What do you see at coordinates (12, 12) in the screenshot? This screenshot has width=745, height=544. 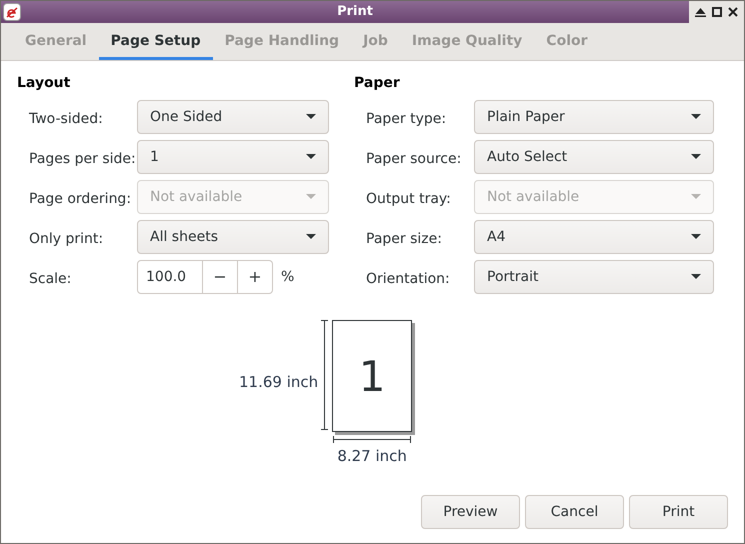 I see `app-icon` at bounding box center [12, 12].